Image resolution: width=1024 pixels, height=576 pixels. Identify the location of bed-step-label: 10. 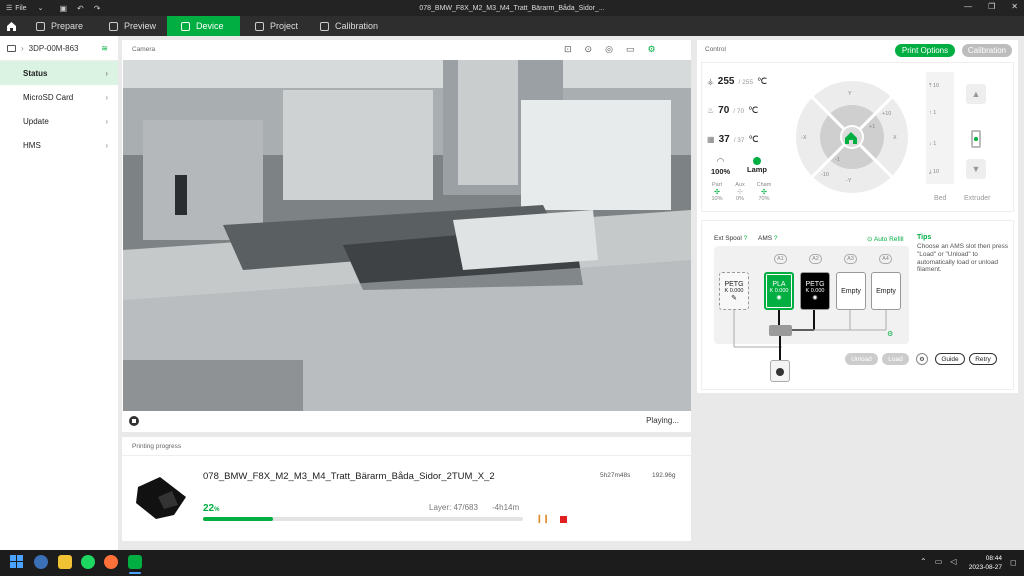
(936, 86).